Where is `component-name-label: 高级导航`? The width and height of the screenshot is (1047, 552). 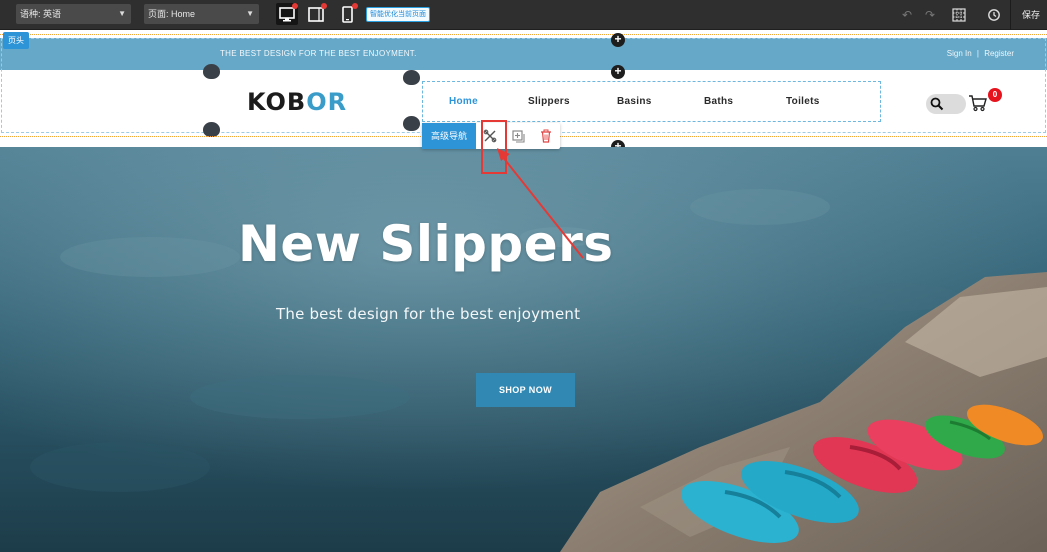
component-name-label: 高级导航 is located at coordinates (449, 136).